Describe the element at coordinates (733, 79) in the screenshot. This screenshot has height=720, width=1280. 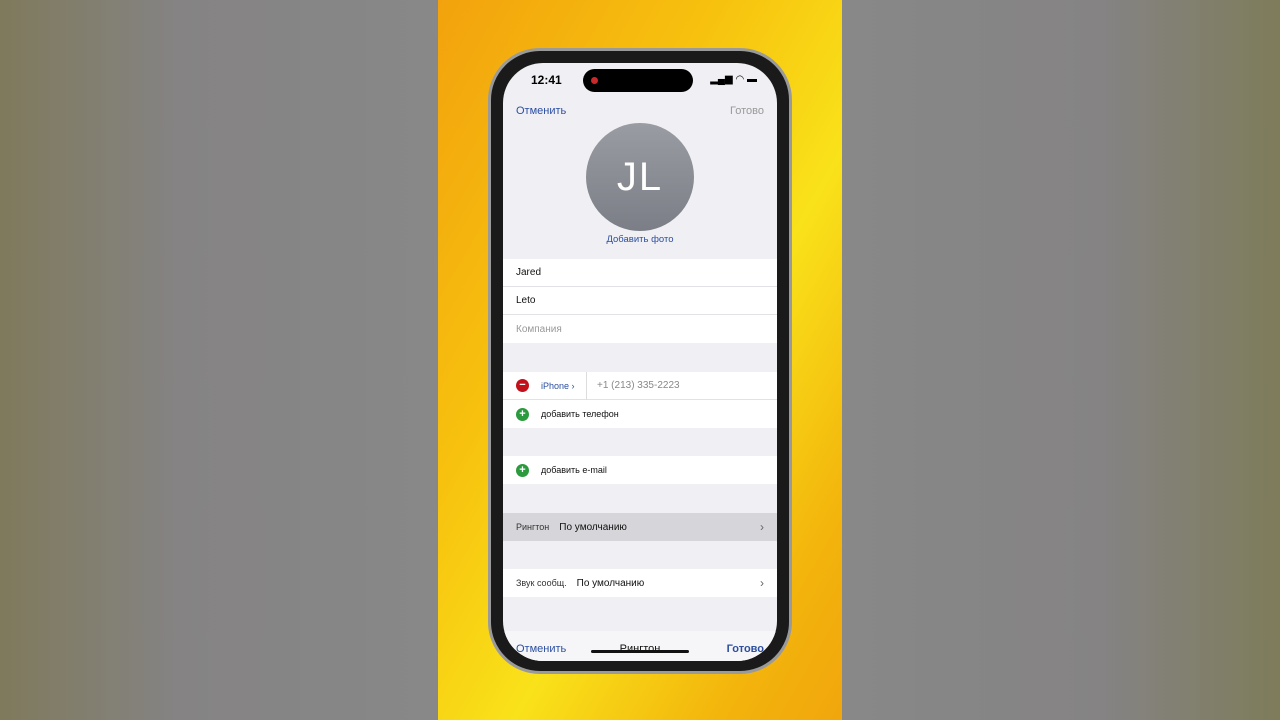
I see `status-icons: ▂▄▆ ◠ ▬` at that location.